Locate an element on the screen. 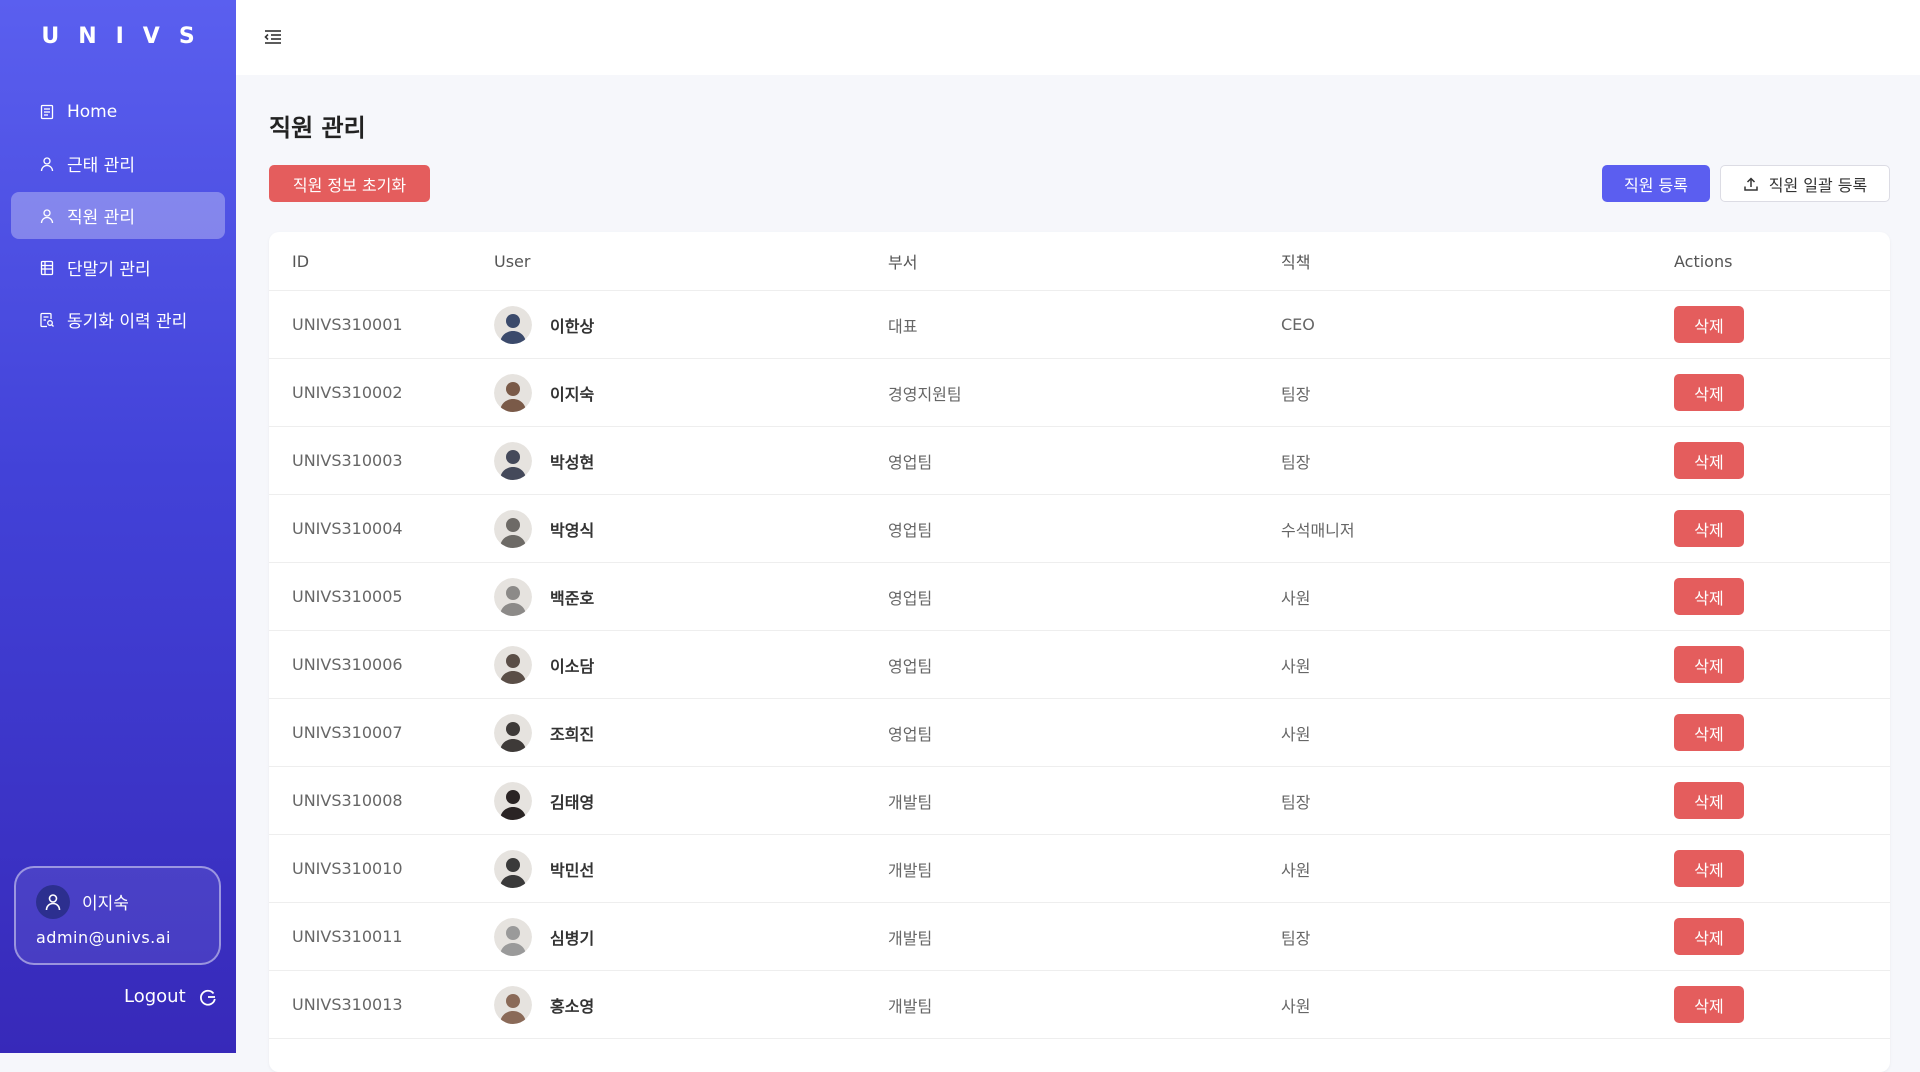  user-icon is located at coordinates (53, 902).